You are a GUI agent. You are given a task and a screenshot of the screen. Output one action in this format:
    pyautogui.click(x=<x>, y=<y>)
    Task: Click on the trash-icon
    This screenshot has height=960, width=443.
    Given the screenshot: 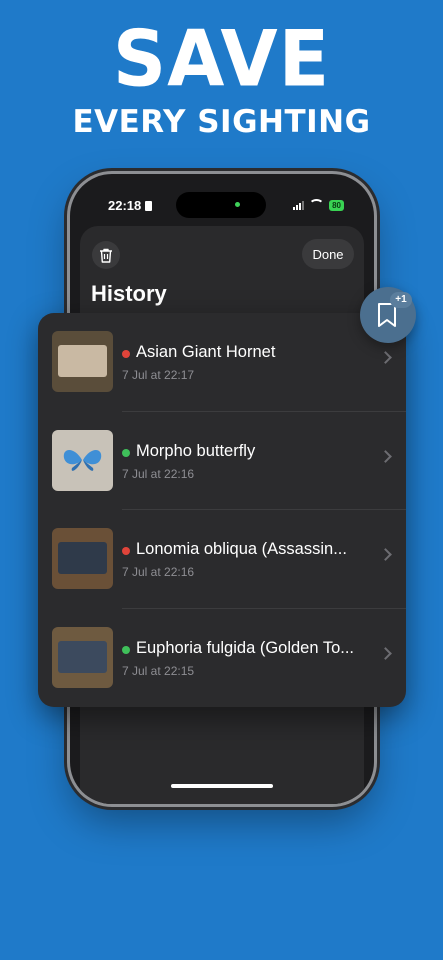 What is the action you would take?
    pyautogui.click(x=106, y=255)
    